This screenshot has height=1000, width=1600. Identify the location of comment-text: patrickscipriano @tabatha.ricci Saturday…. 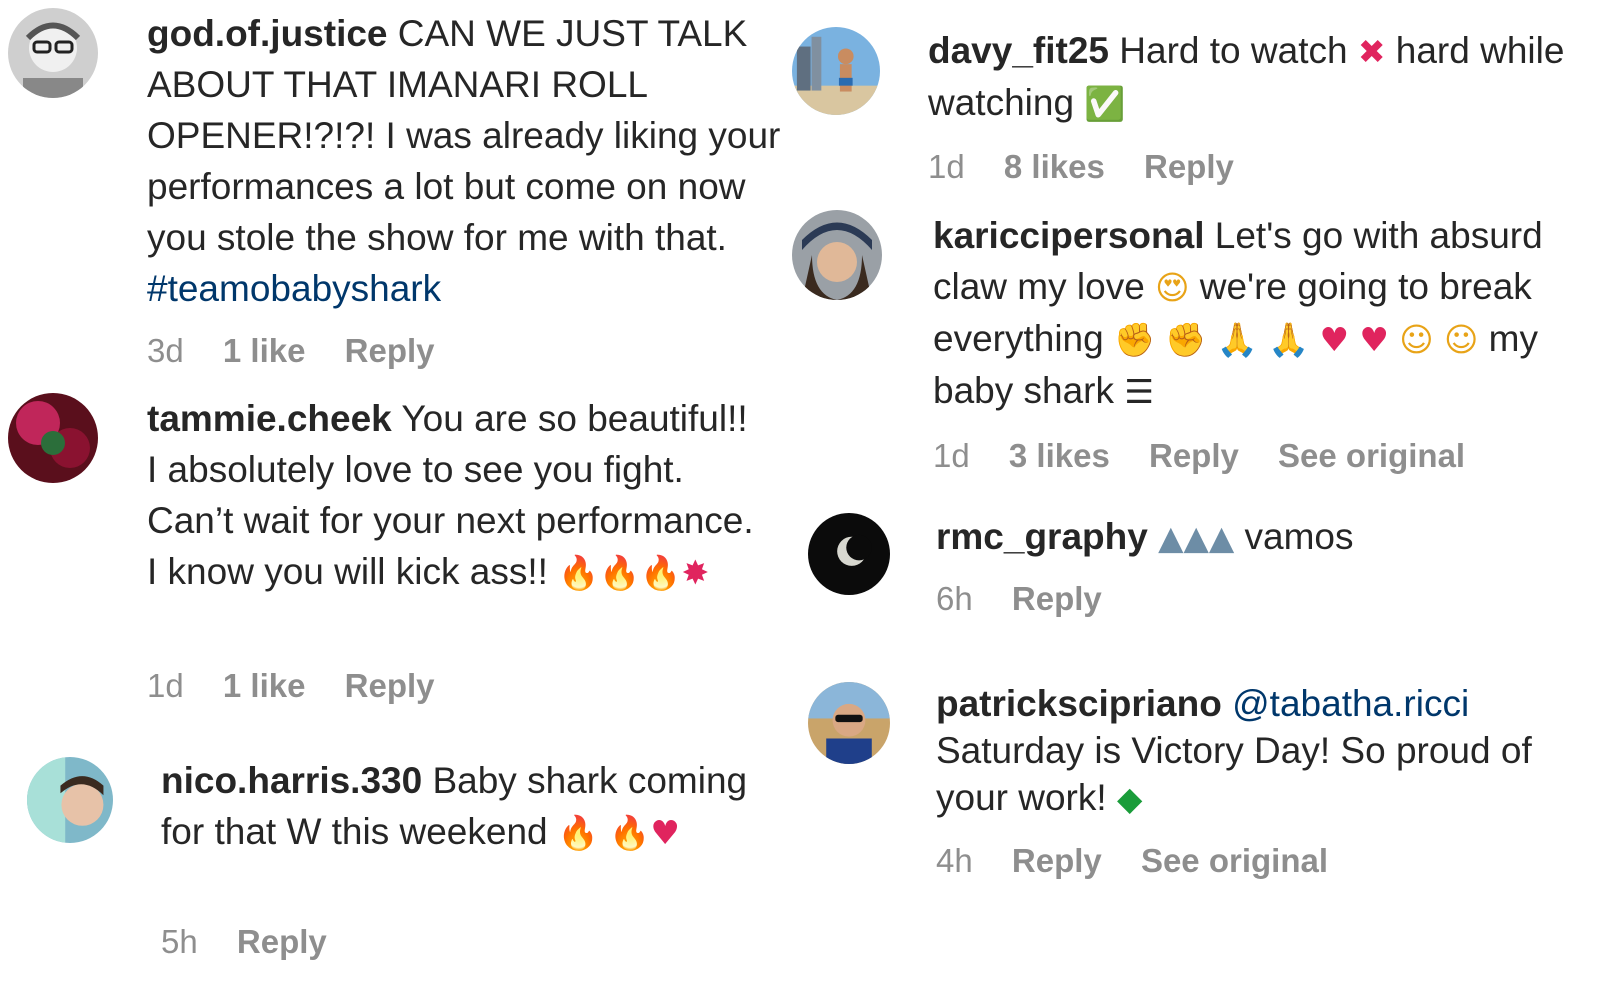
(1234, 750).